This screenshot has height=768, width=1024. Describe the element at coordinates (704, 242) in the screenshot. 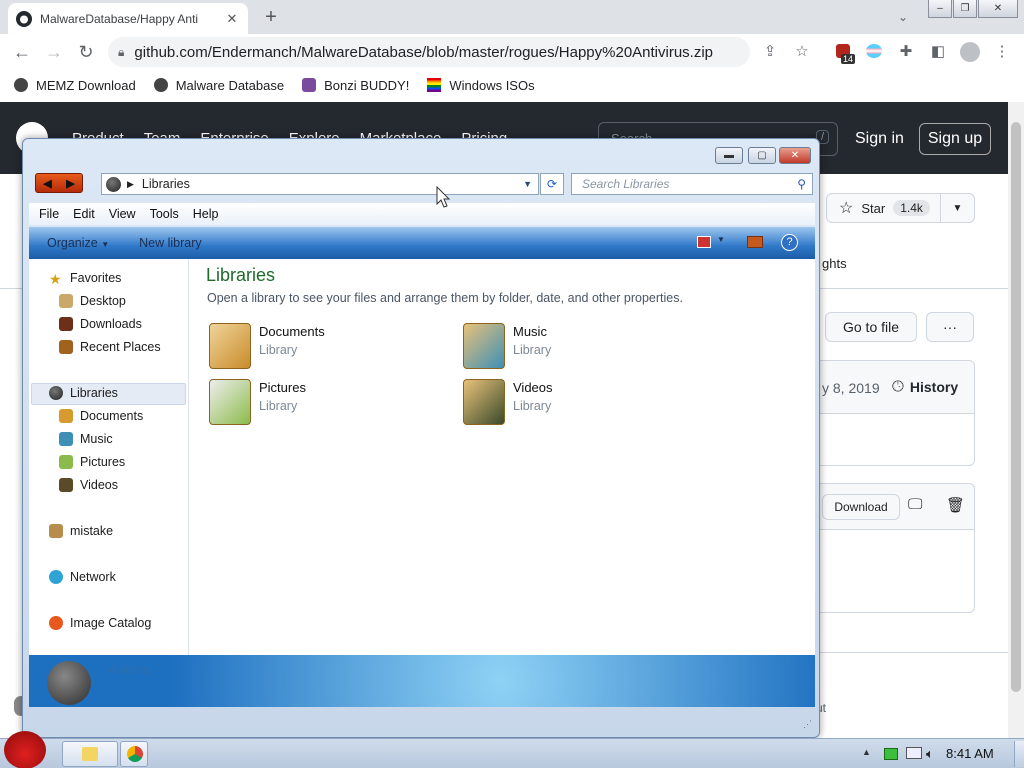

I see `view-mode-icon` at that location.